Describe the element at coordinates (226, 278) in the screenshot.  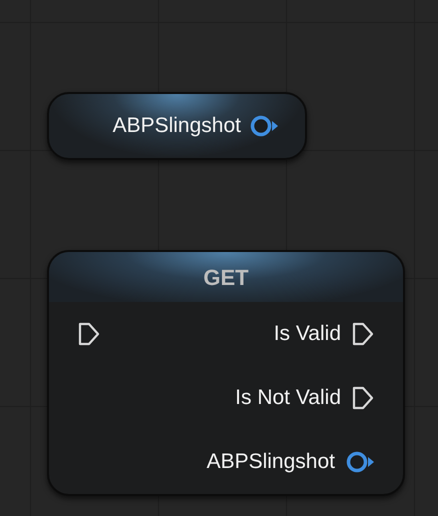
I see `node-title: GET` at that location.